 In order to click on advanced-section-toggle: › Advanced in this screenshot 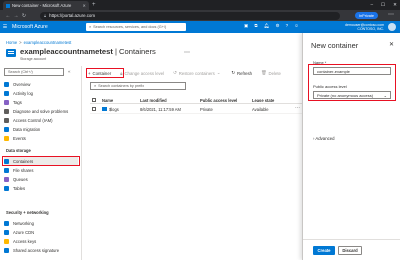, I will do `click(324, 138)`.